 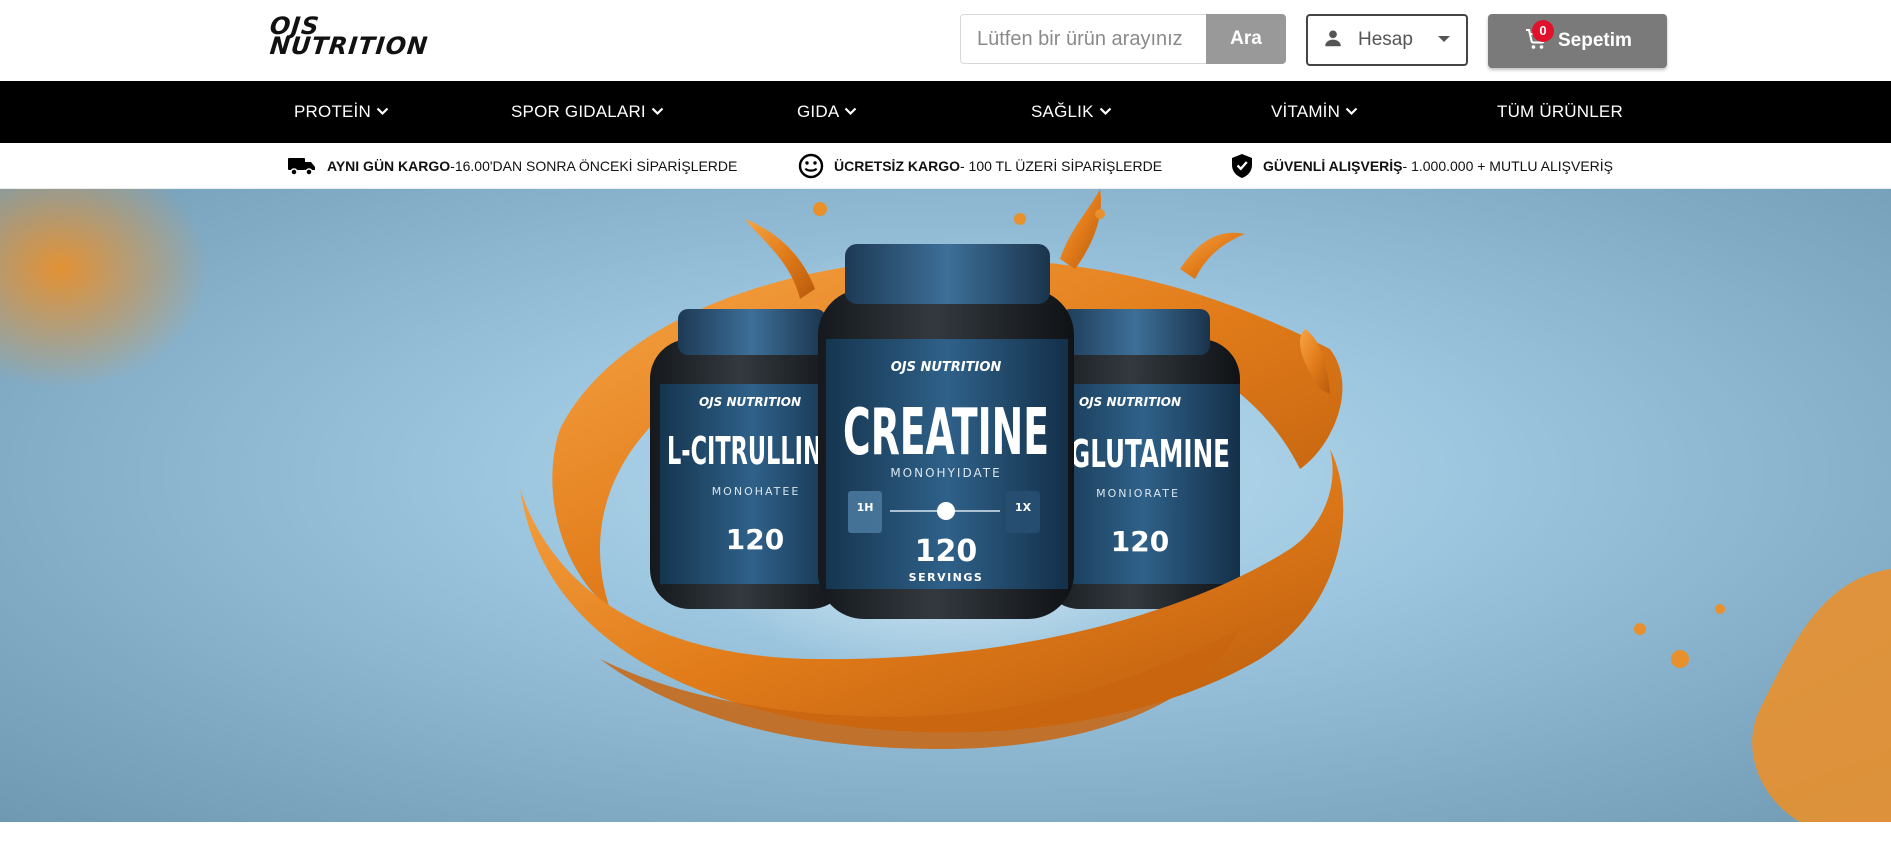 What do you see at coordinates (389, 166) in the screenshot?
I see `info-bold-text: AYNI GÜN KARGO` at bounding box center [389, 166].